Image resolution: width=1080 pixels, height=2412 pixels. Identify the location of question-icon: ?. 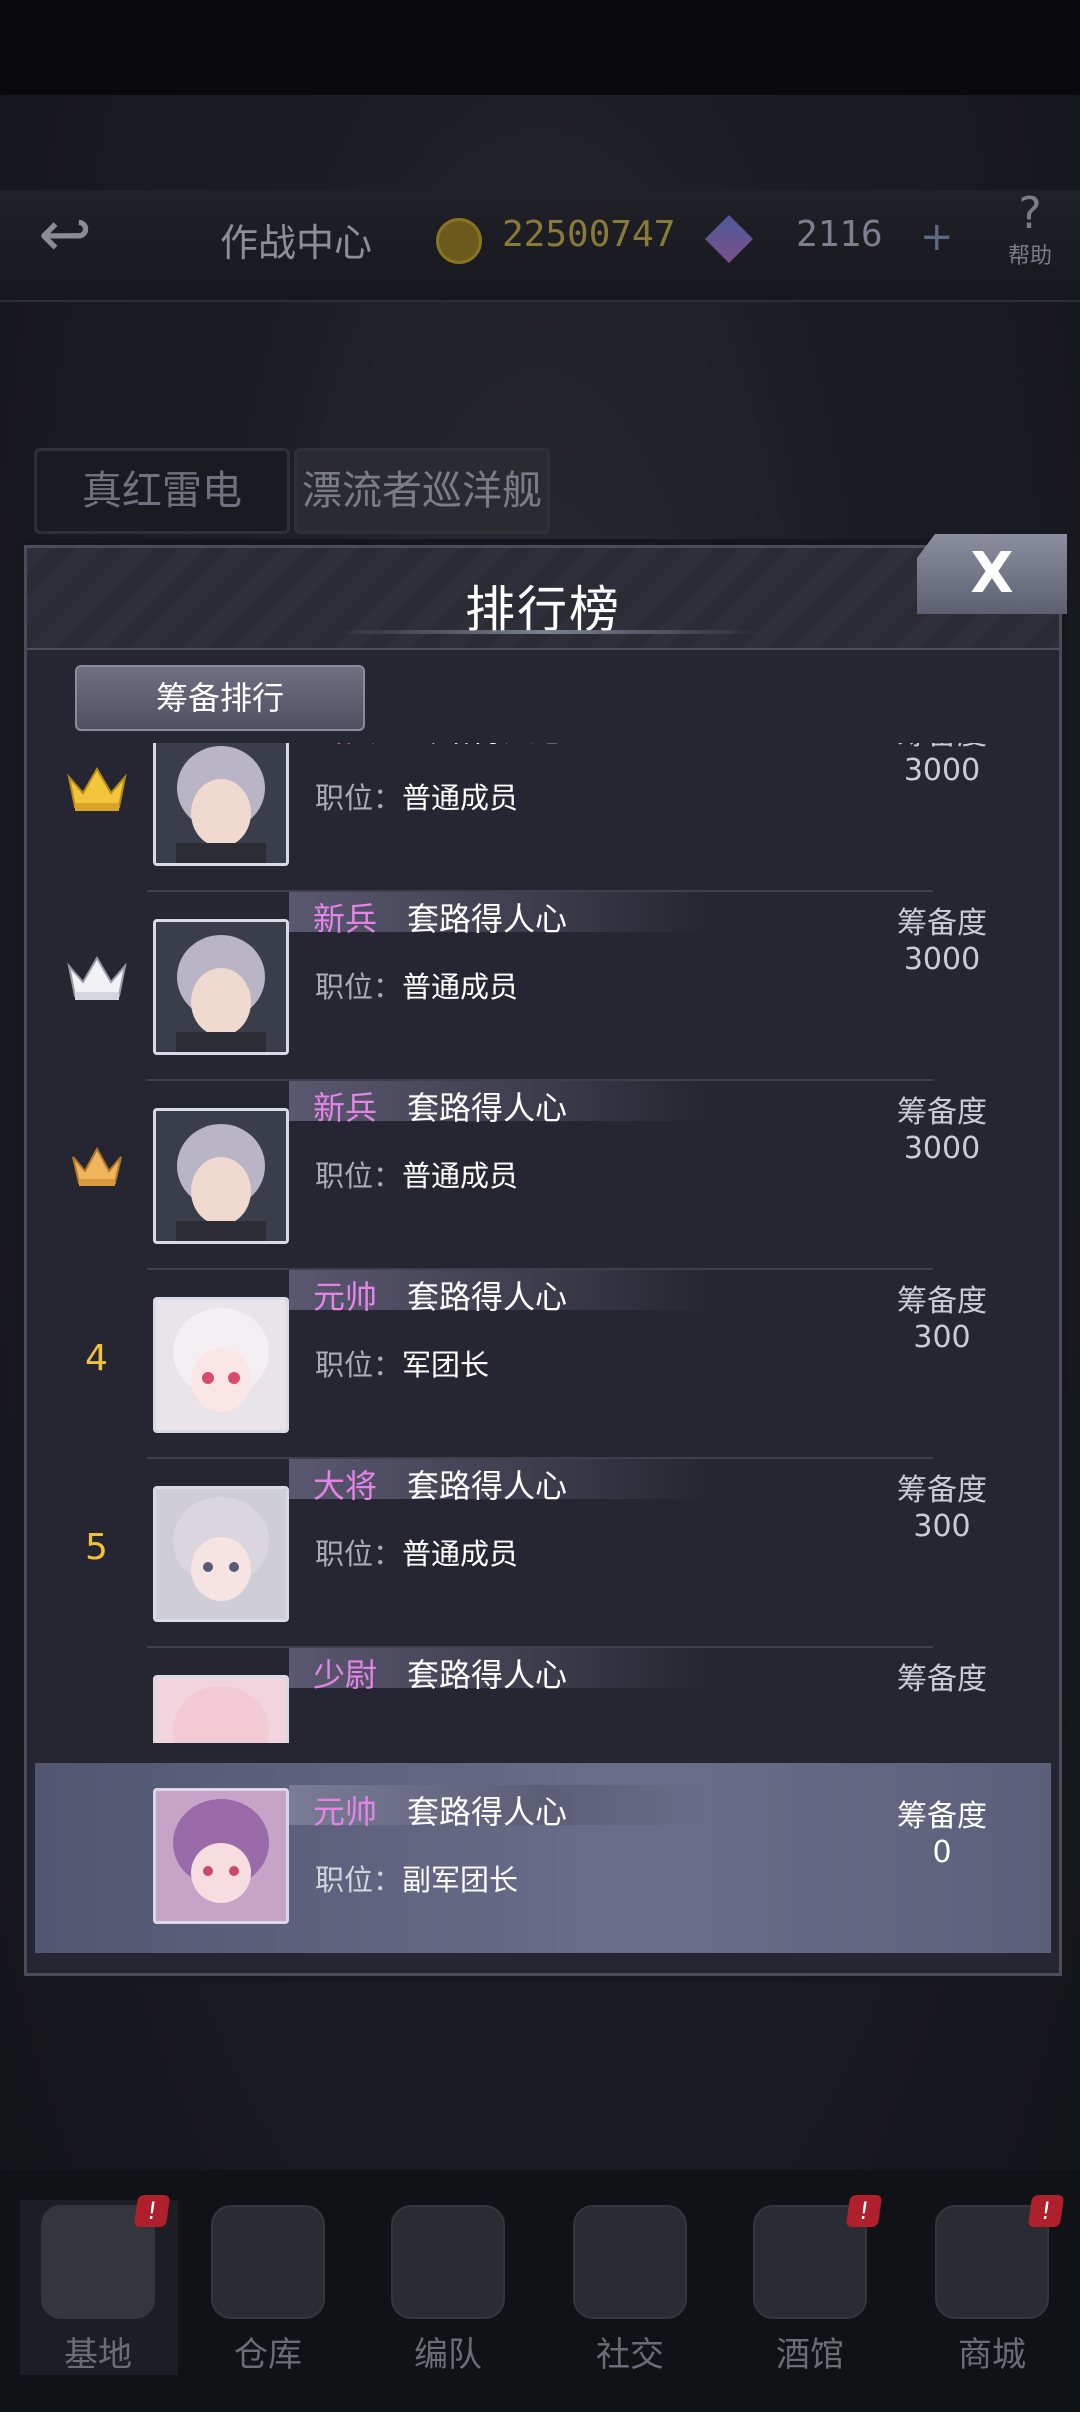
(1030, 213).